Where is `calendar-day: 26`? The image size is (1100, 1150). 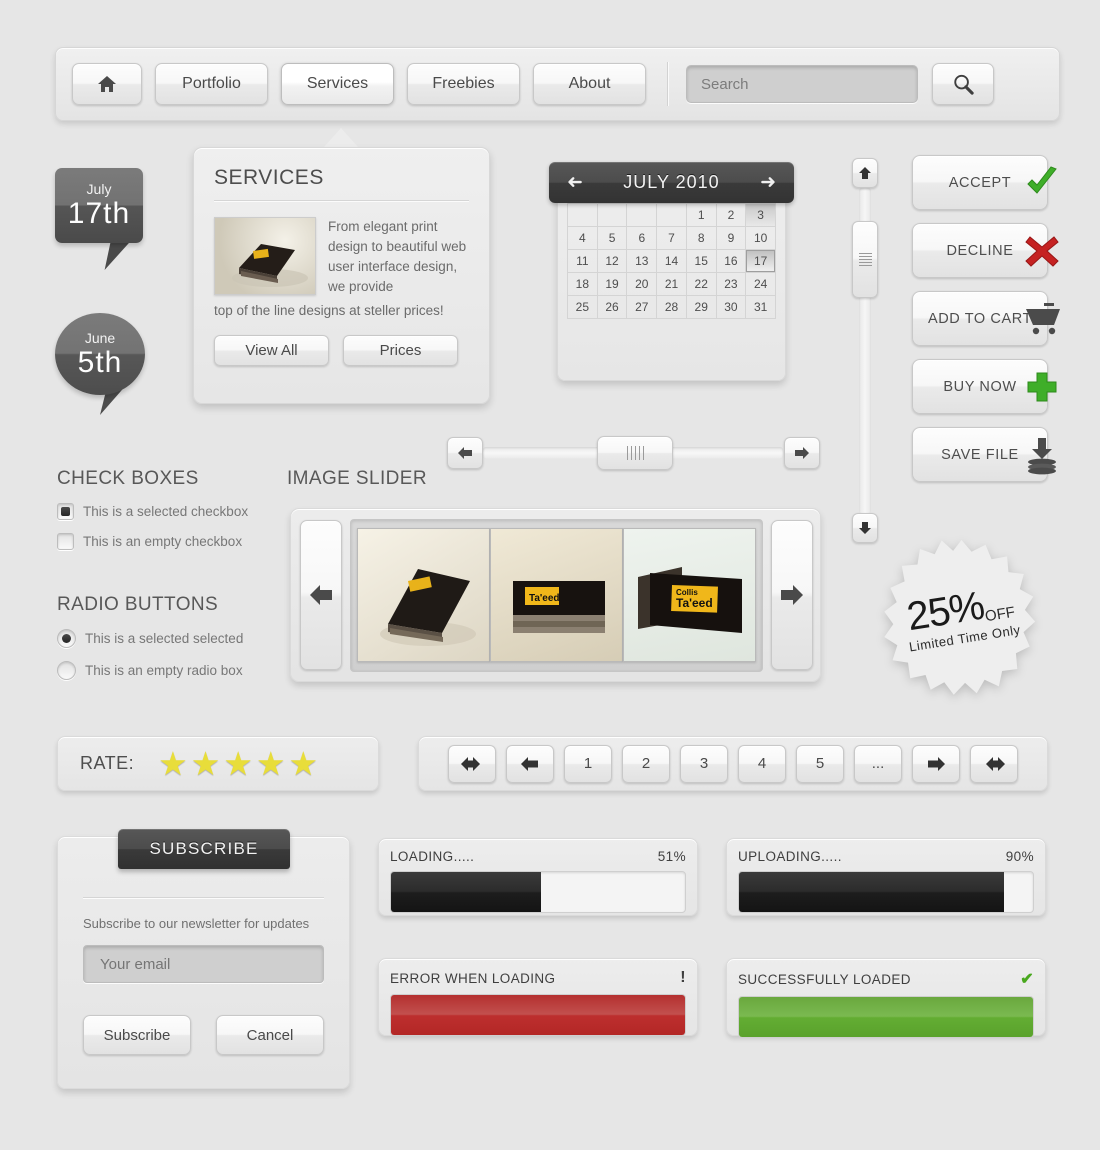 calendar-day: 26 is located at coordinates (612, 307).